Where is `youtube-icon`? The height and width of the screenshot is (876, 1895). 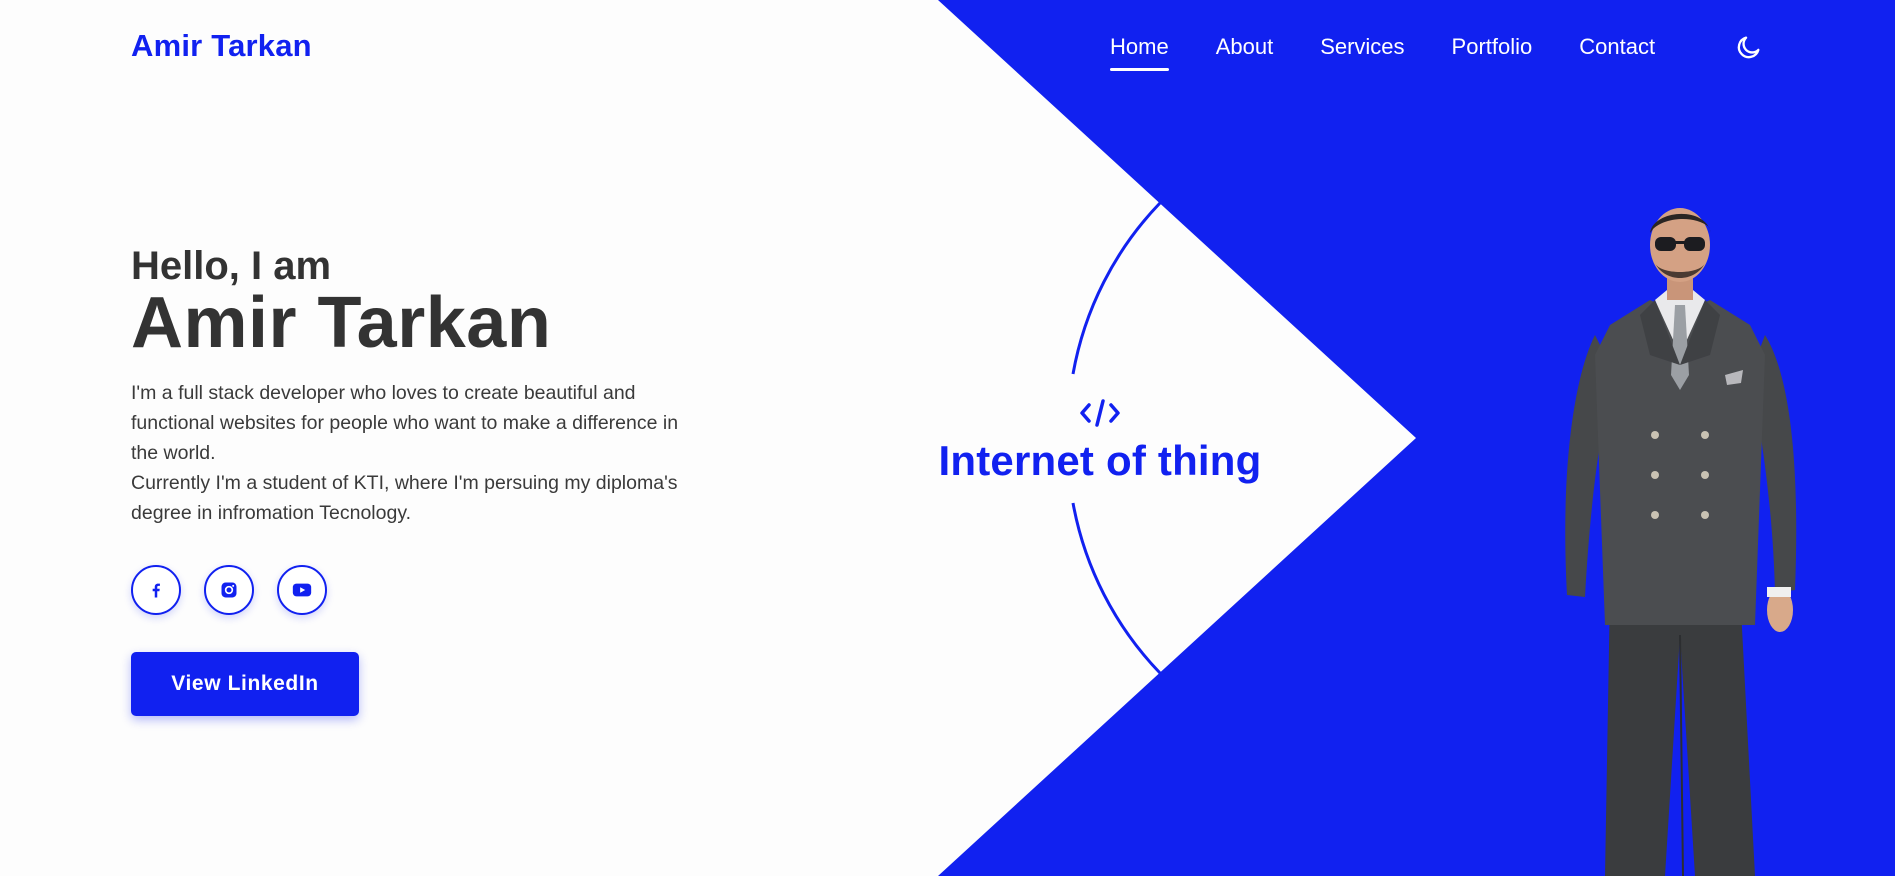 youtube-icon is located at coordinates (302, 590).